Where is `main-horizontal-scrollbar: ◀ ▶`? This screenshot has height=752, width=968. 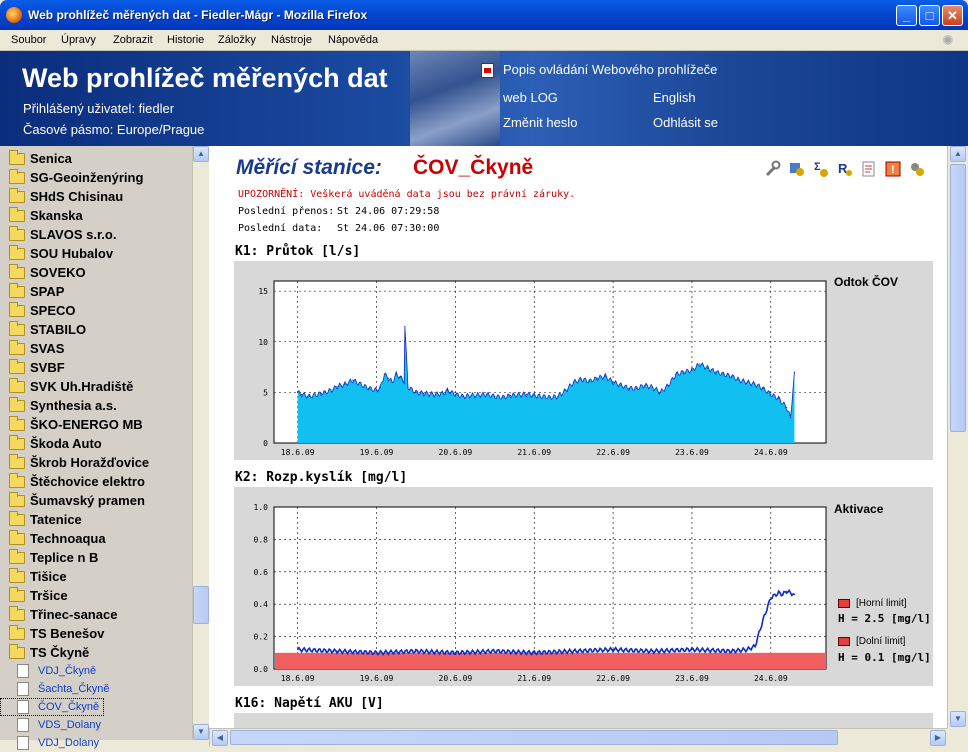 main-horizontal-scrollbar: ◀ ▶ is located at coordinates (578, 737).